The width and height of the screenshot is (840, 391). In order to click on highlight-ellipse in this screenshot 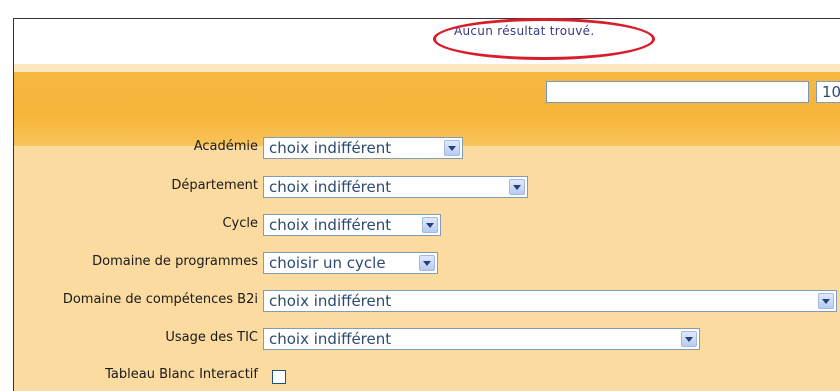, I will do `click(544, 39)`.